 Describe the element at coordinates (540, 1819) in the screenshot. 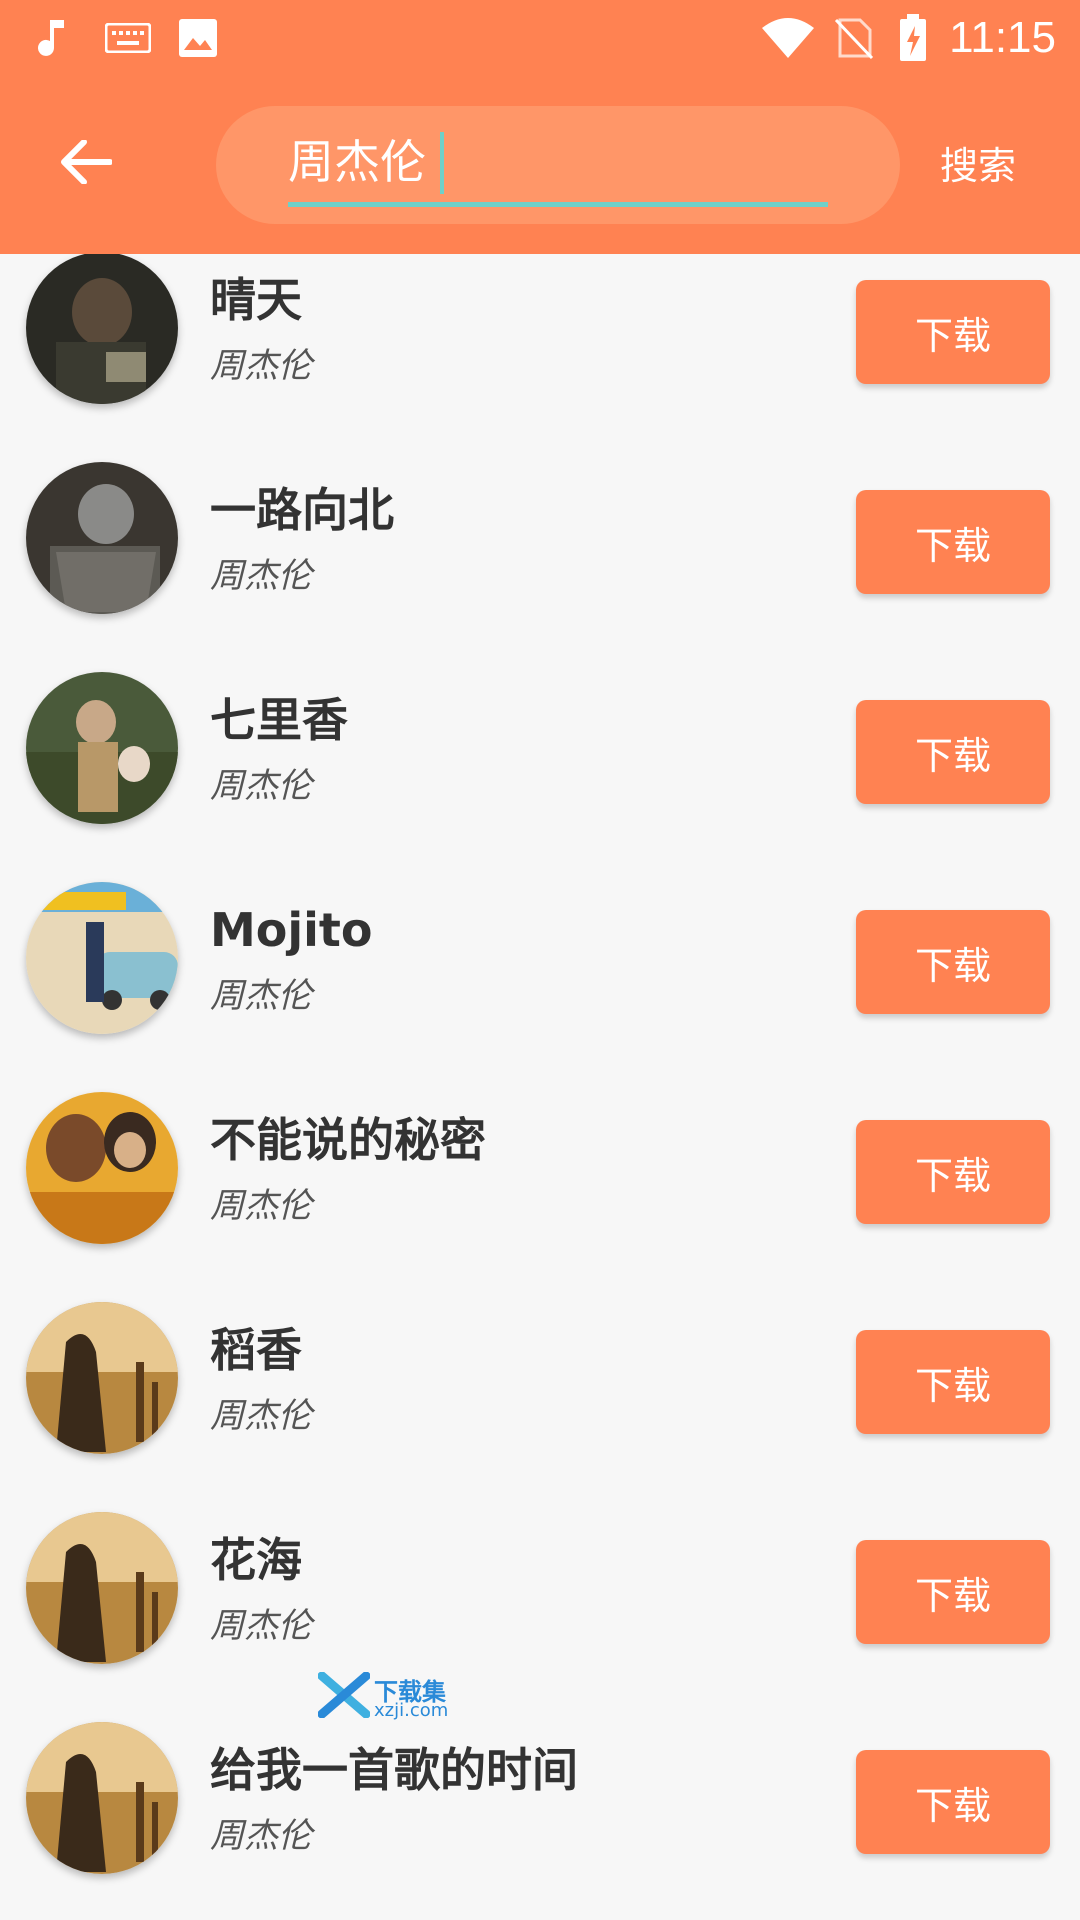

I see `list-item: 给我一首歌的时间 周杰伦 下载` at that location.